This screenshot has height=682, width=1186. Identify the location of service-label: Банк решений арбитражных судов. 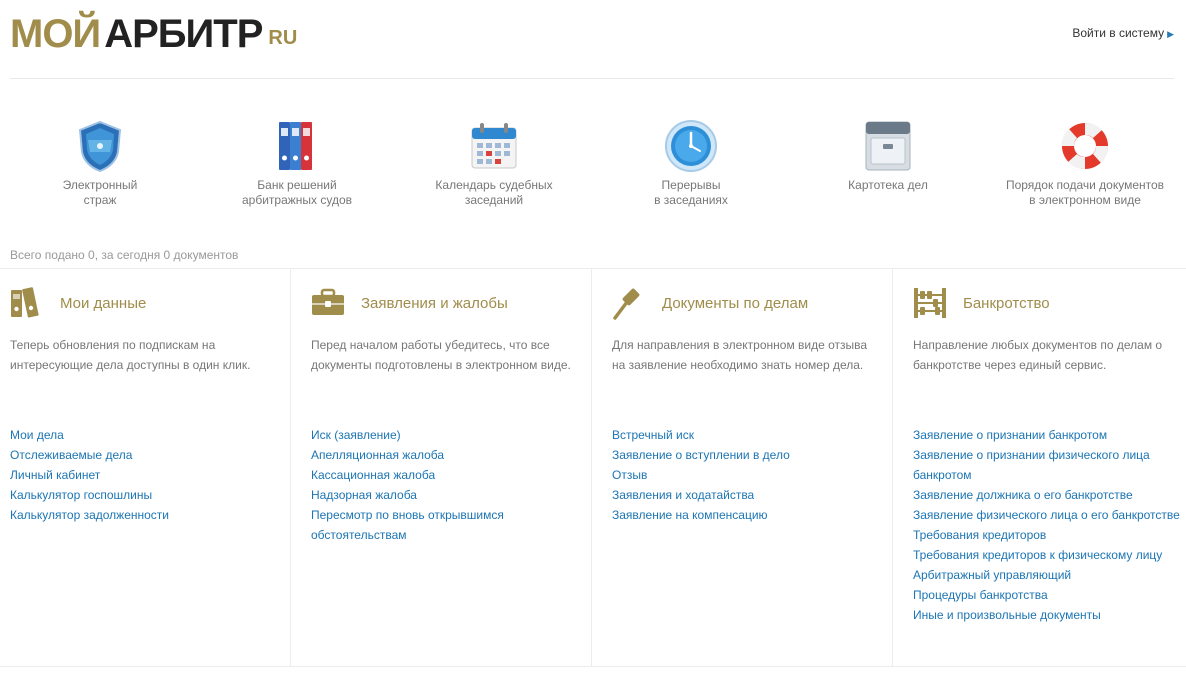
(297, 192).